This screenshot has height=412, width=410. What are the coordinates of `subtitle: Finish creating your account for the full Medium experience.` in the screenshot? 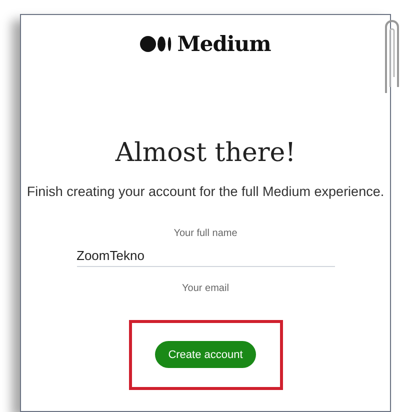 It's located at (205, 191).